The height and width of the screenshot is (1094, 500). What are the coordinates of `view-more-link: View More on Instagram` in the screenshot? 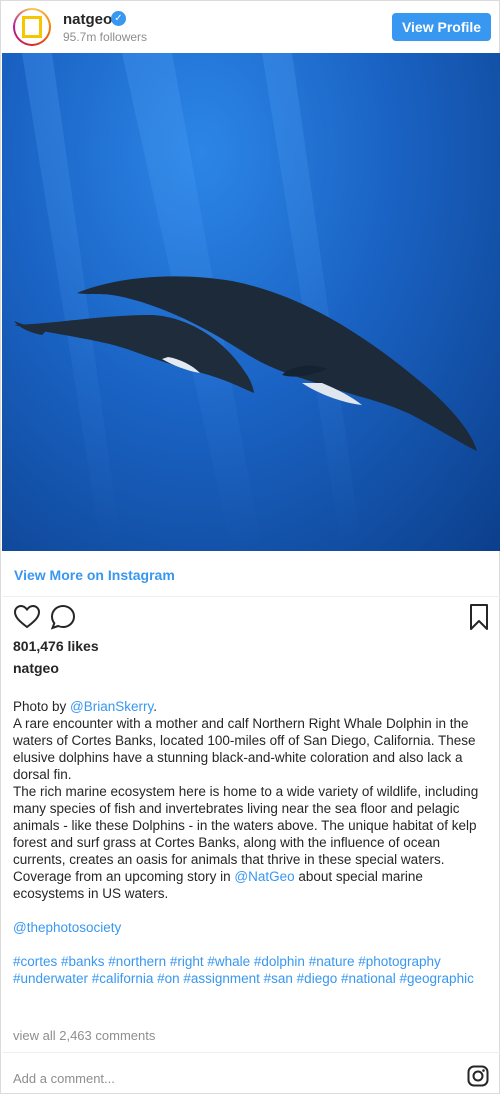 It's located at (94, 575).